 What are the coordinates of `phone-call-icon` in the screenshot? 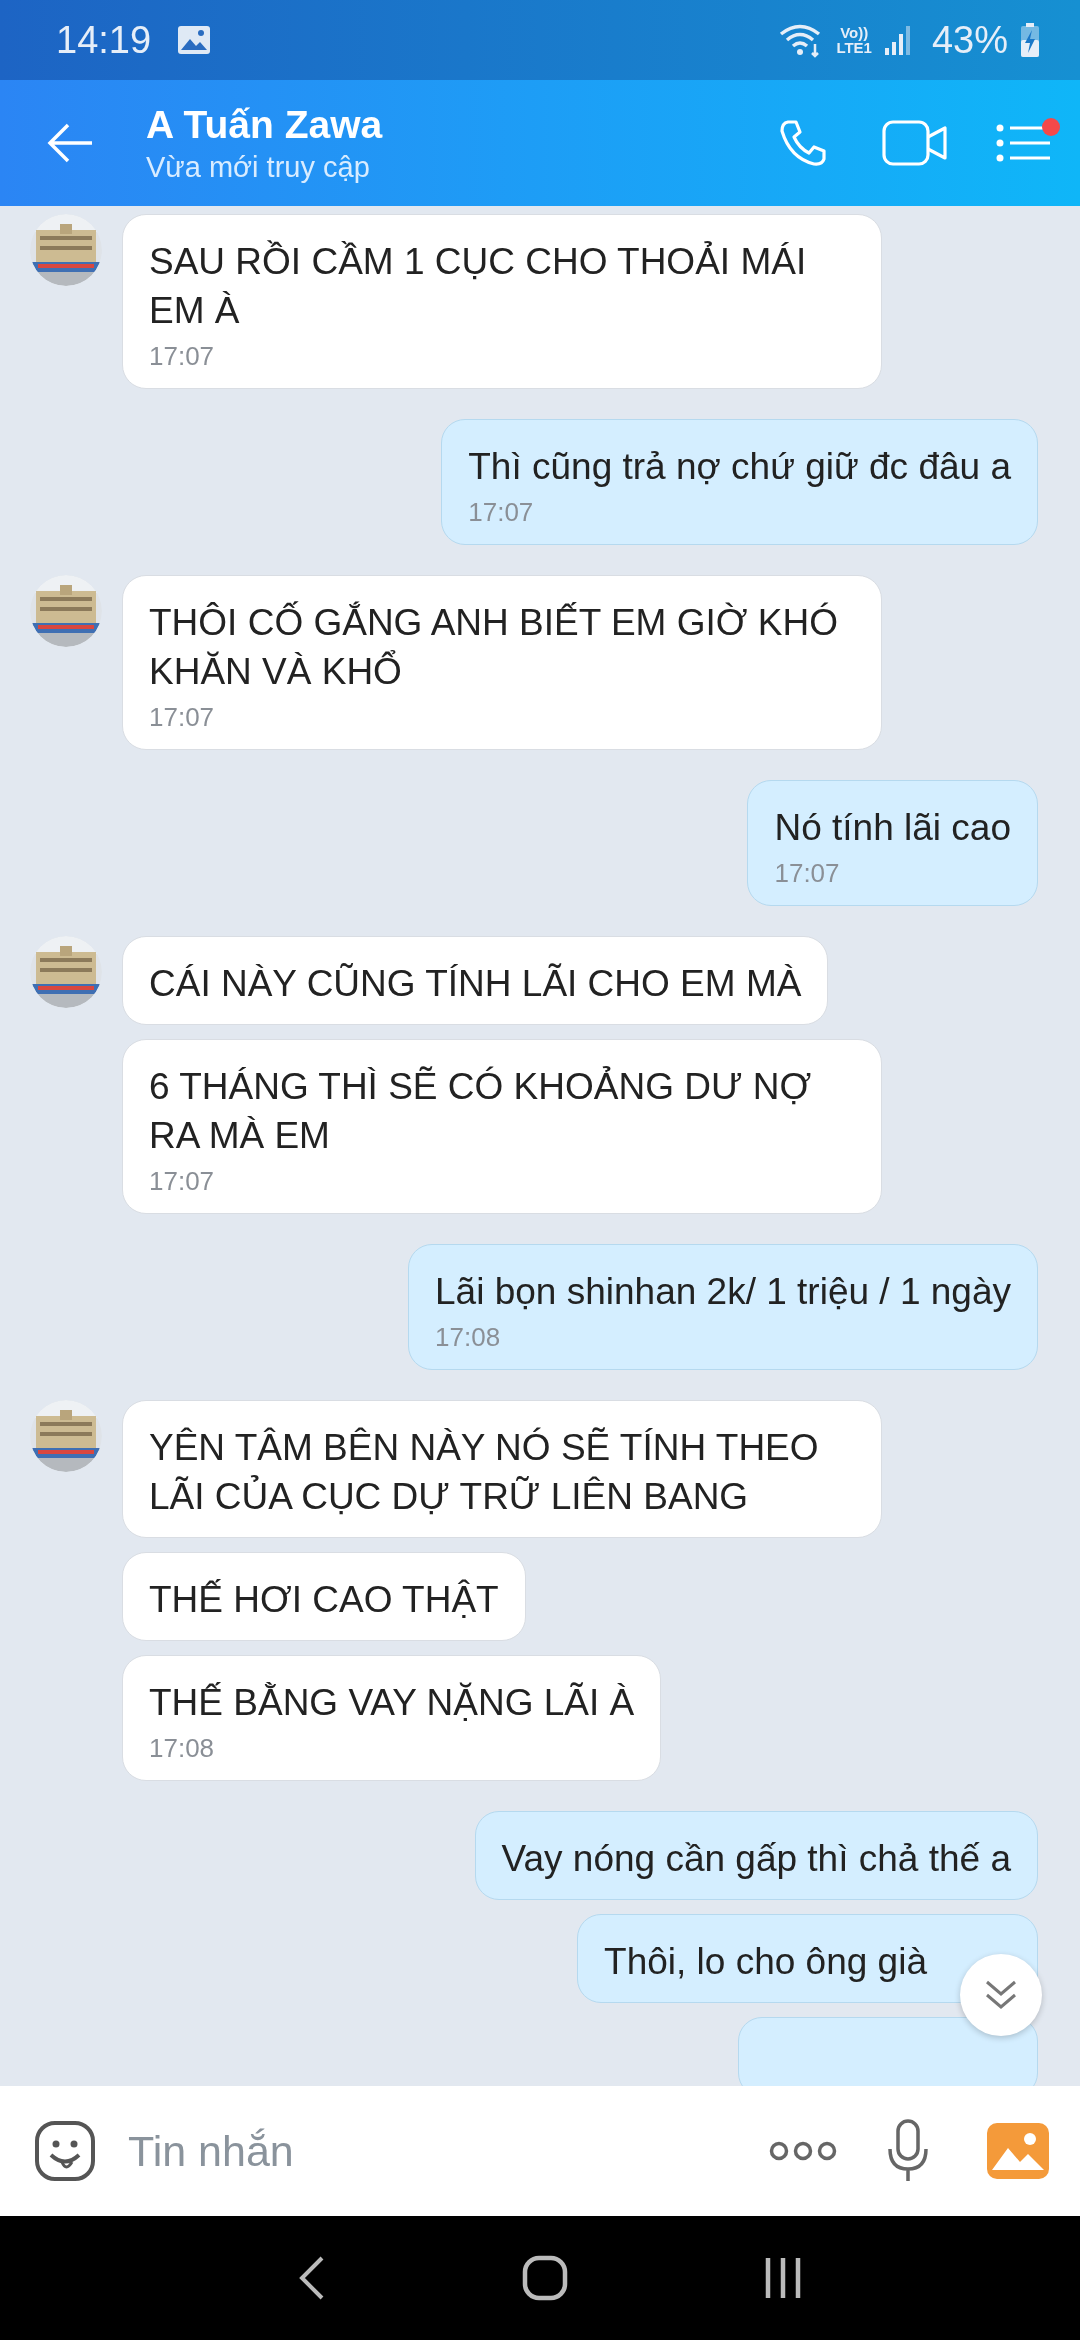 It's located at (803, 143).